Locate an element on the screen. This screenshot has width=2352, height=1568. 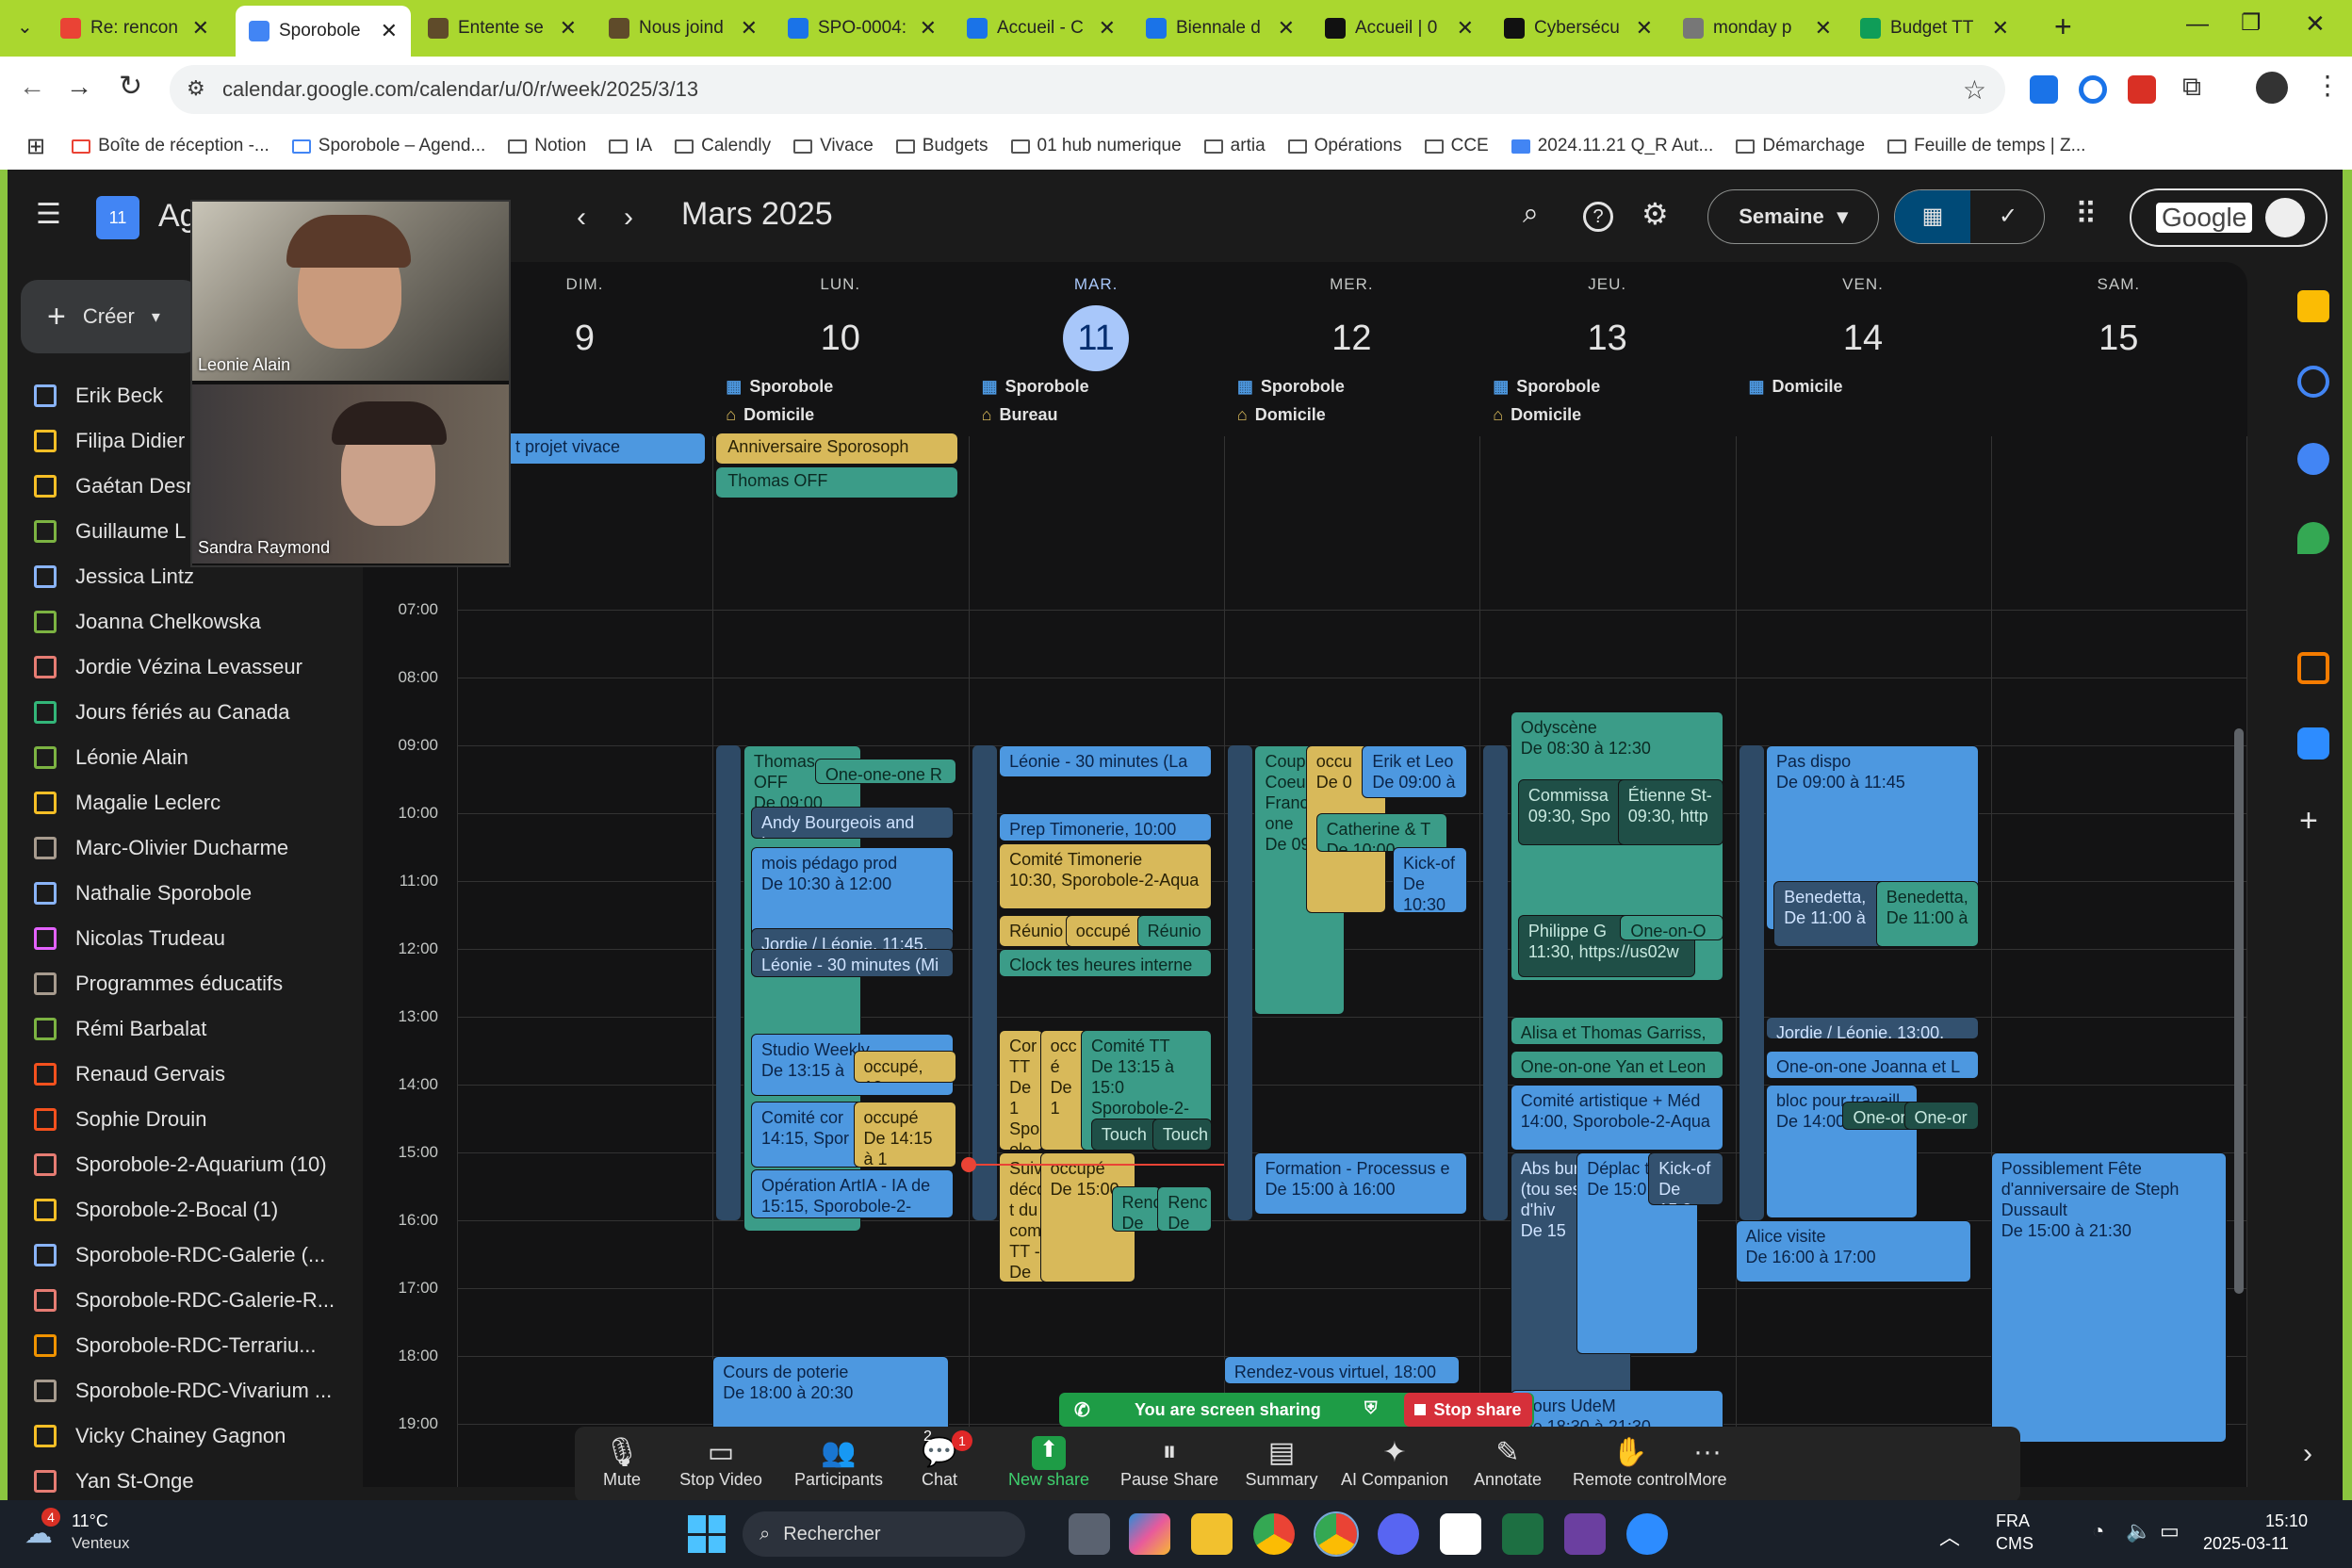
browser-tab: Accueil - C ✕ is located at coordinates (1042, 28).